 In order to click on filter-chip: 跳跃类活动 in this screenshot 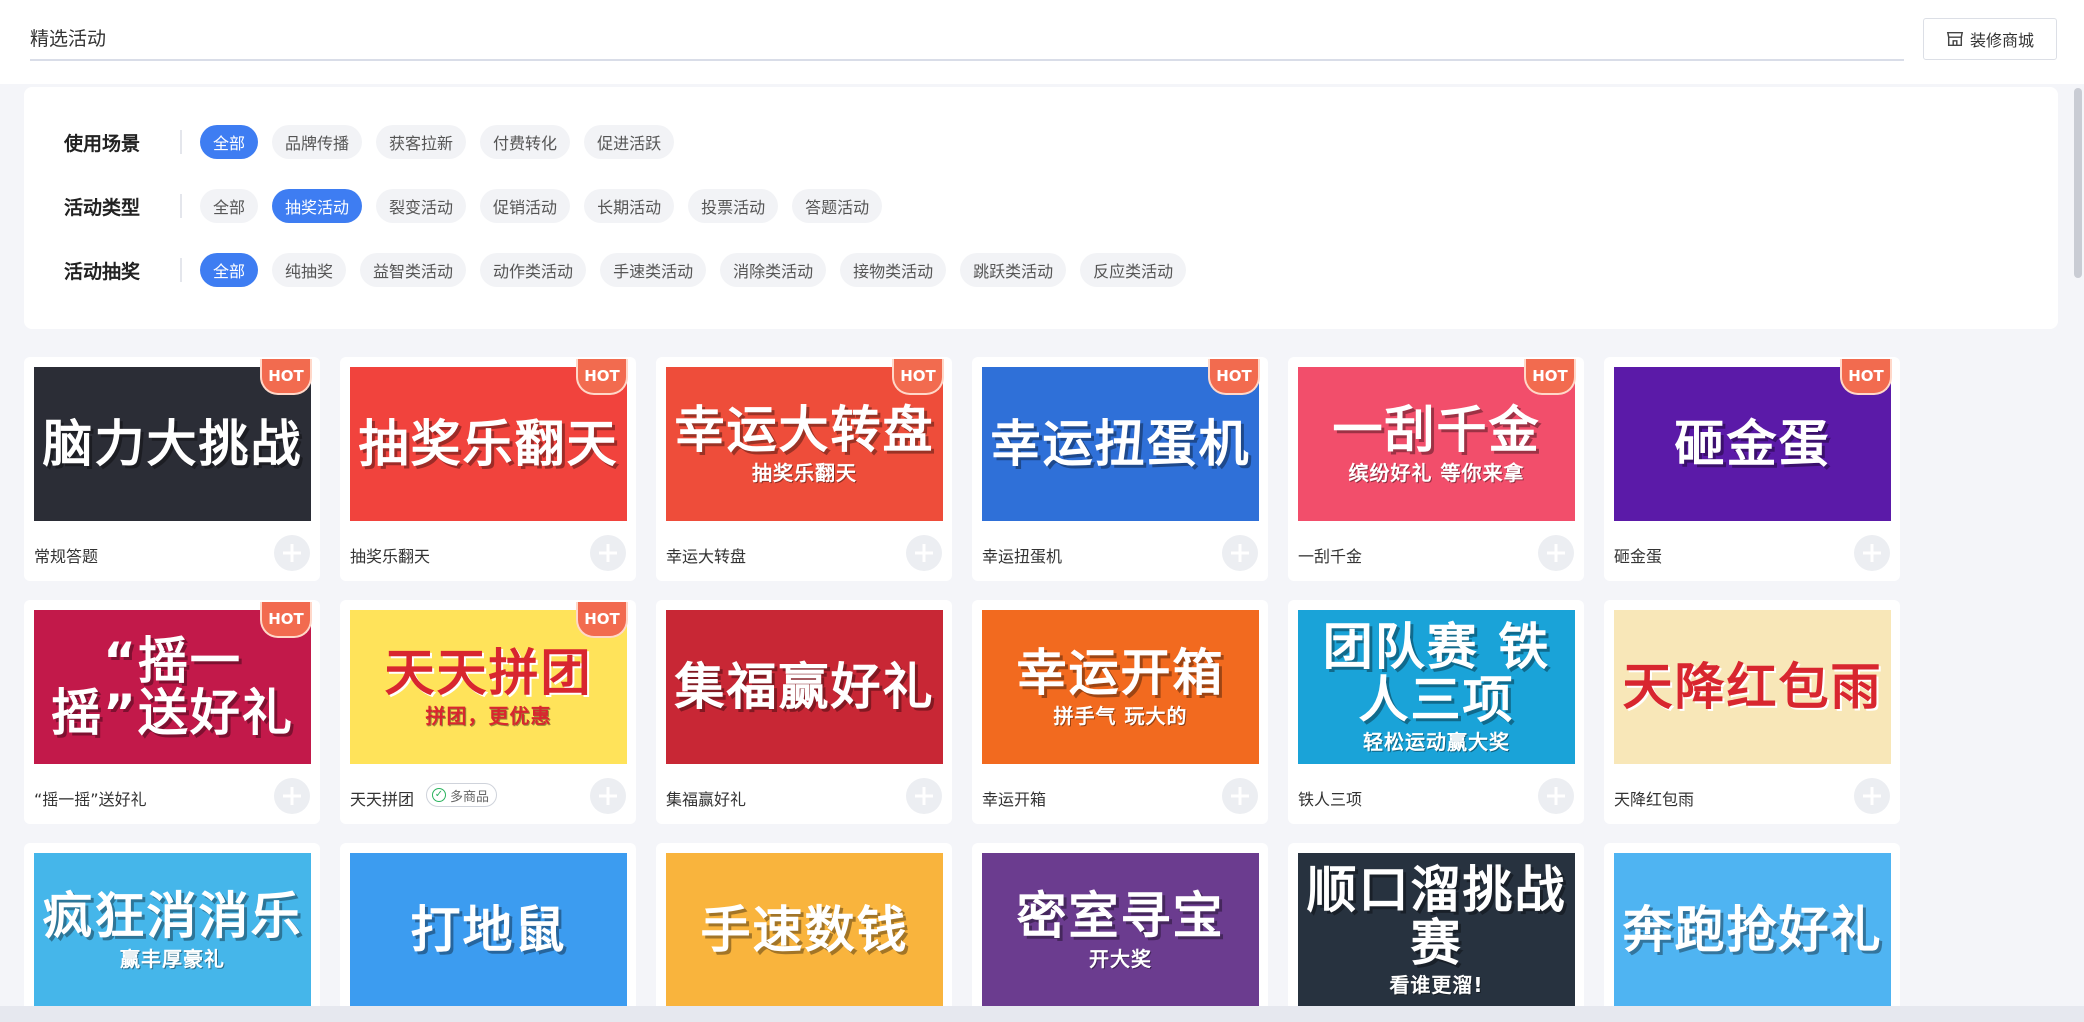, I will do `click(1013, 270)`.